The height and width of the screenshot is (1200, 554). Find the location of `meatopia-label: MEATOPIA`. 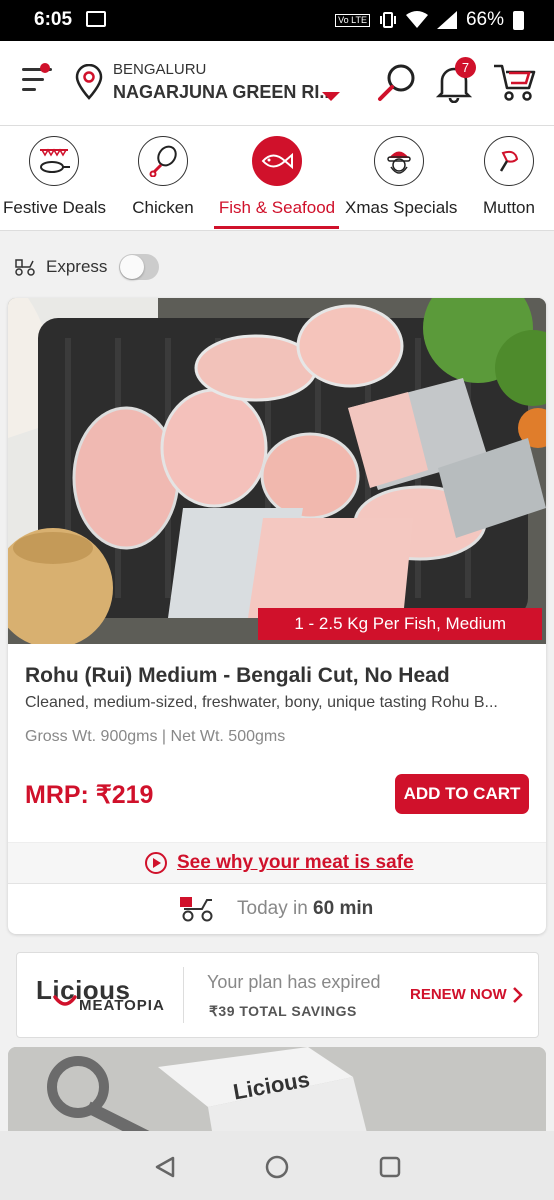

meatopia-label: MEATOPIA is located at coordinates (122, 1005).